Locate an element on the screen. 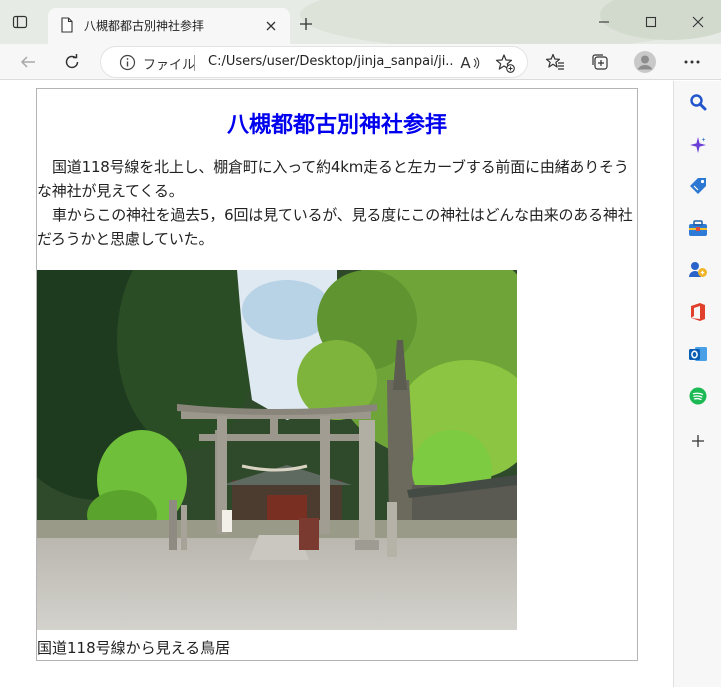 This screenshot has height=687, width=721. page-heading: 八槻都都古別神社参拝 is located at coordinates (336, 125).